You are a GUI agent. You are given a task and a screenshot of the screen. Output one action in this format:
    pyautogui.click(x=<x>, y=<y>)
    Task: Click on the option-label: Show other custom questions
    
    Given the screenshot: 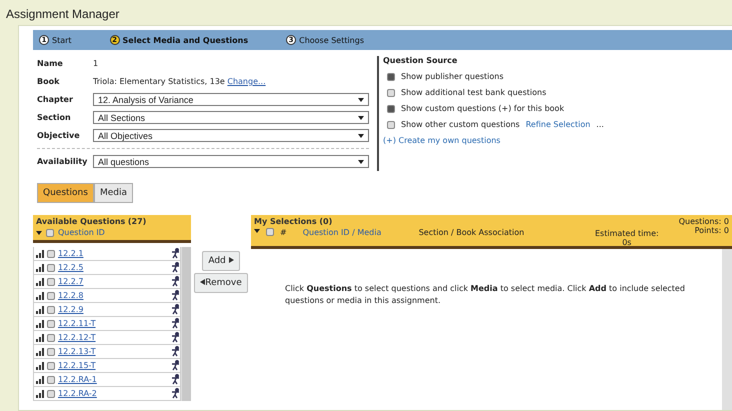 What is the action you would take?
    pyautogui.click(x=460, y=124)
    